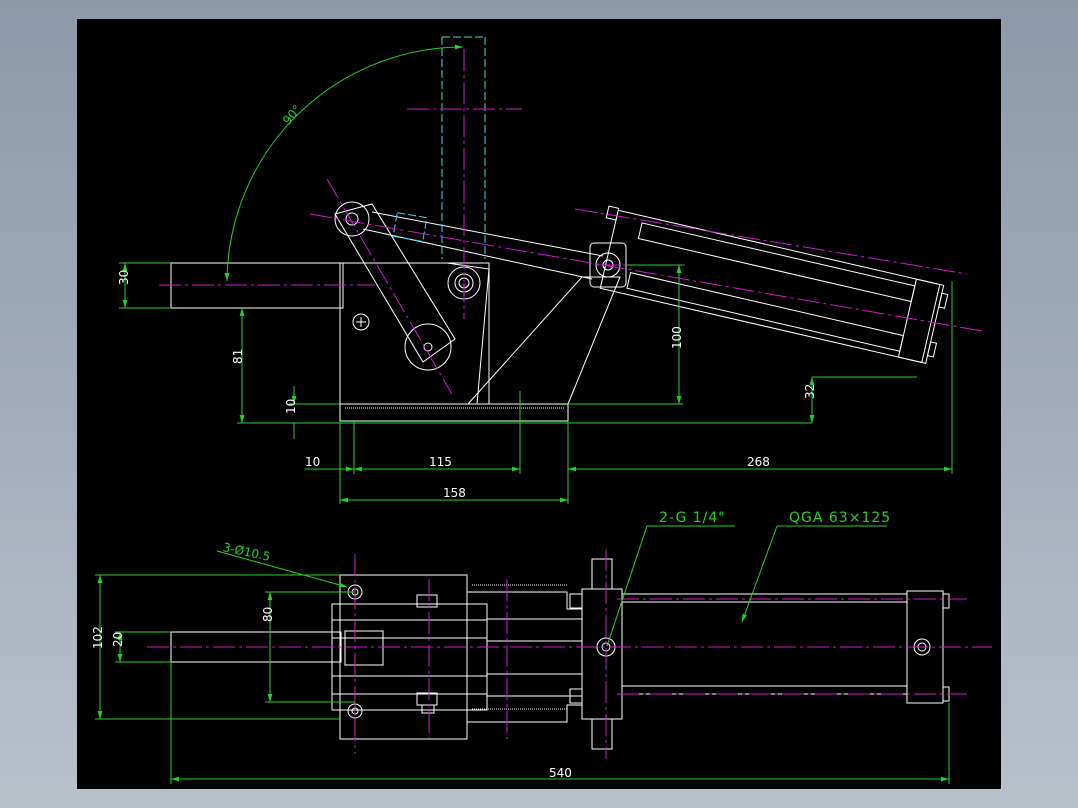 Image resolution: width=1078 pixels, height=808 pixels. Describe the element at coordinates (312, 462) in the screenshot. I see `dim-10-horizontal: 10` at that location.